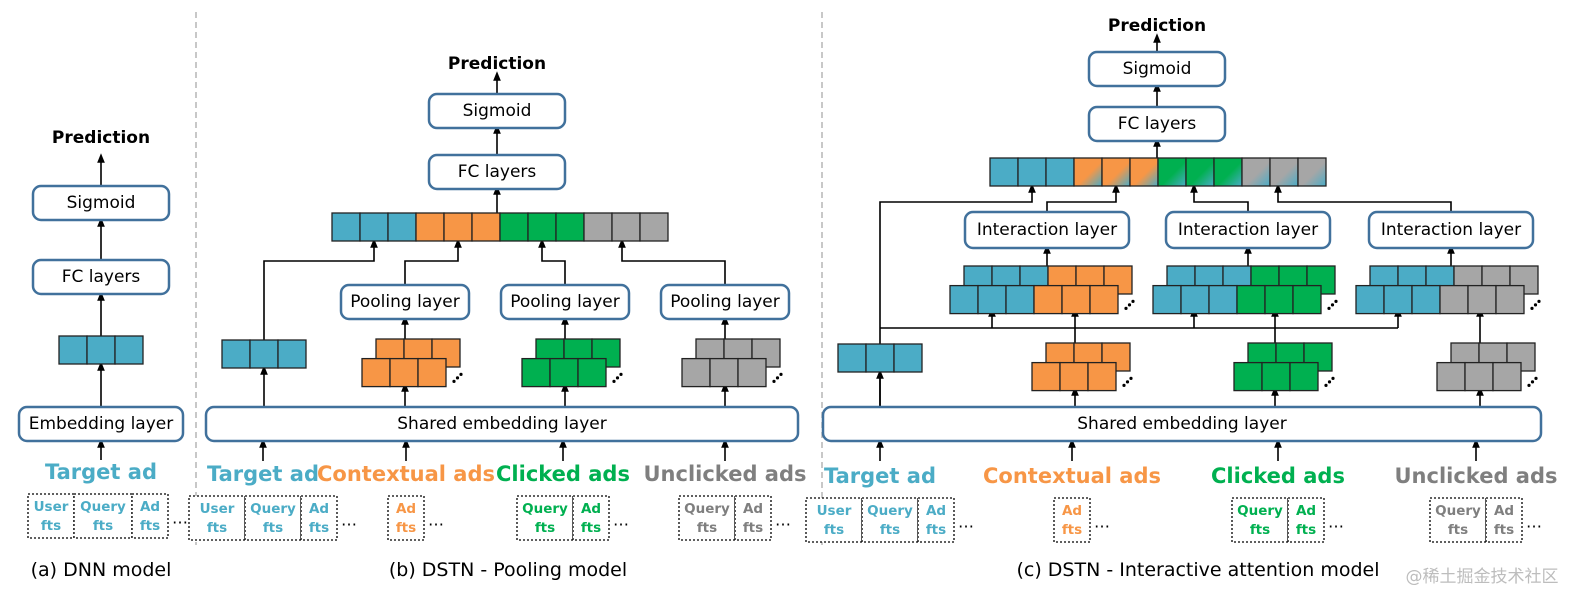 This screenshot has height=602, width=1592. Describe the element at coordinates (150, 507) in the screenshot. I see `a-feature-name: Ad` at that location.